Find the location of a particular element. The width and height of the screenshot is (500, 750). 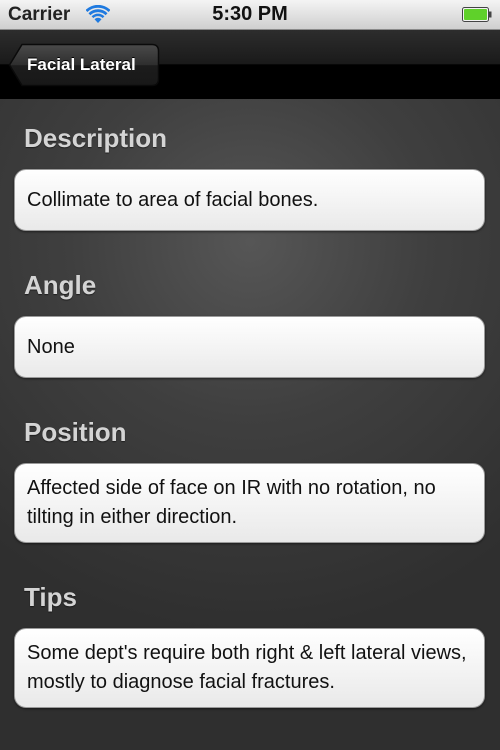

angle-card: None is located at coordinates (249, 347).